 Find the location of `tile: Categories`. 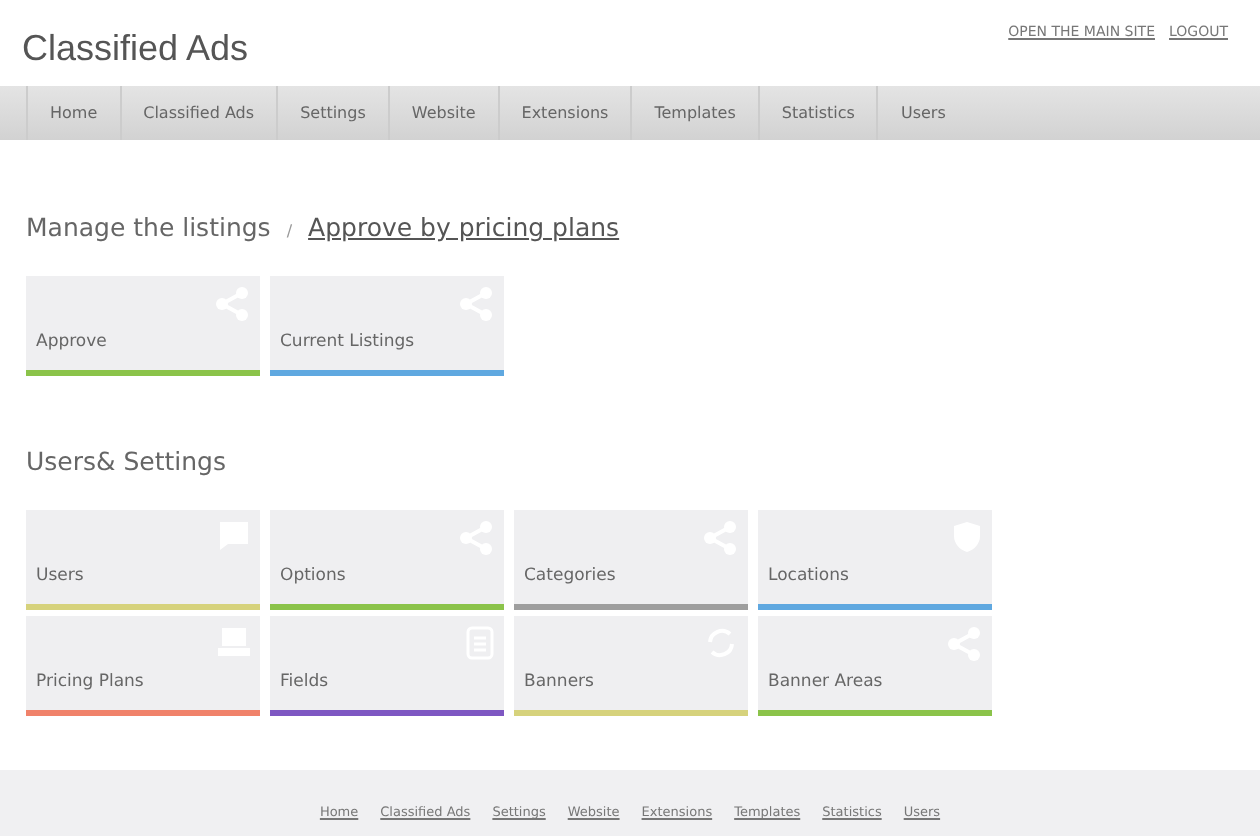

tile: Categories is located at coordinates (631, 559).